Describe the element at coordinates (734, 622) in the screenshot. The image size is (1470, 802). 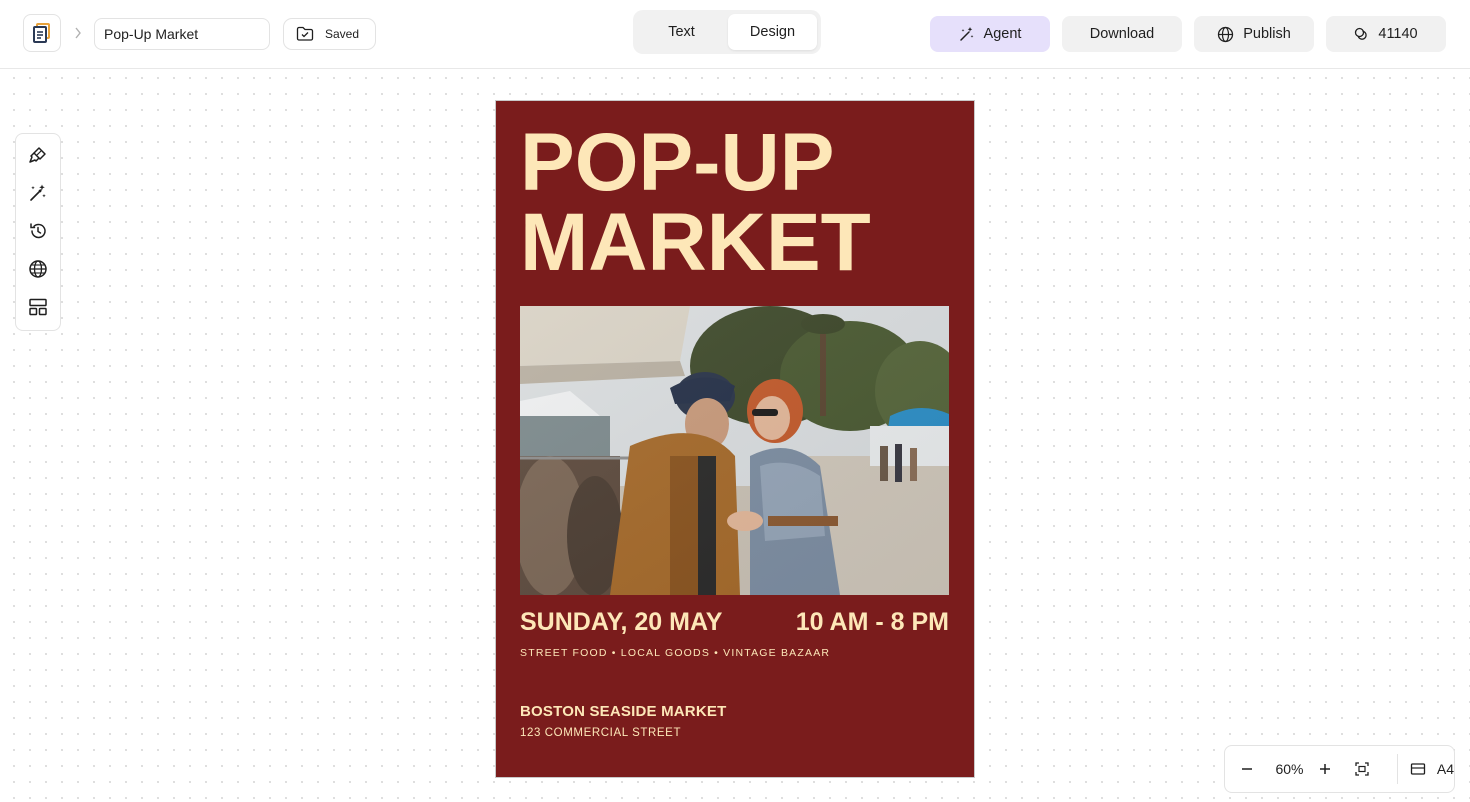
I see `event-date-time: SUNDAY, 20 MAY 10 AM - 8 PM` at that location.